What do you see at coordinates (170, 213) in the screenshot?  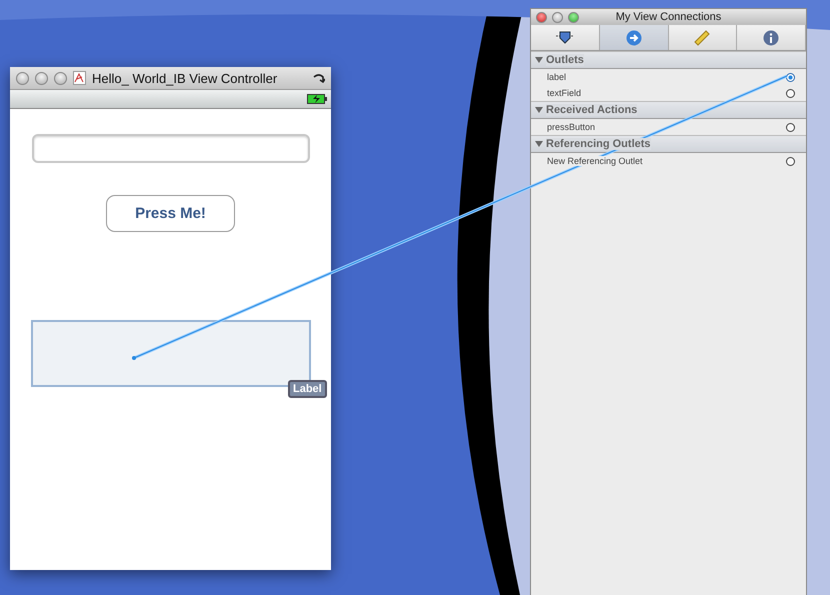 I see `press-me-button: Press Me!` at bounding box center [170, 213].